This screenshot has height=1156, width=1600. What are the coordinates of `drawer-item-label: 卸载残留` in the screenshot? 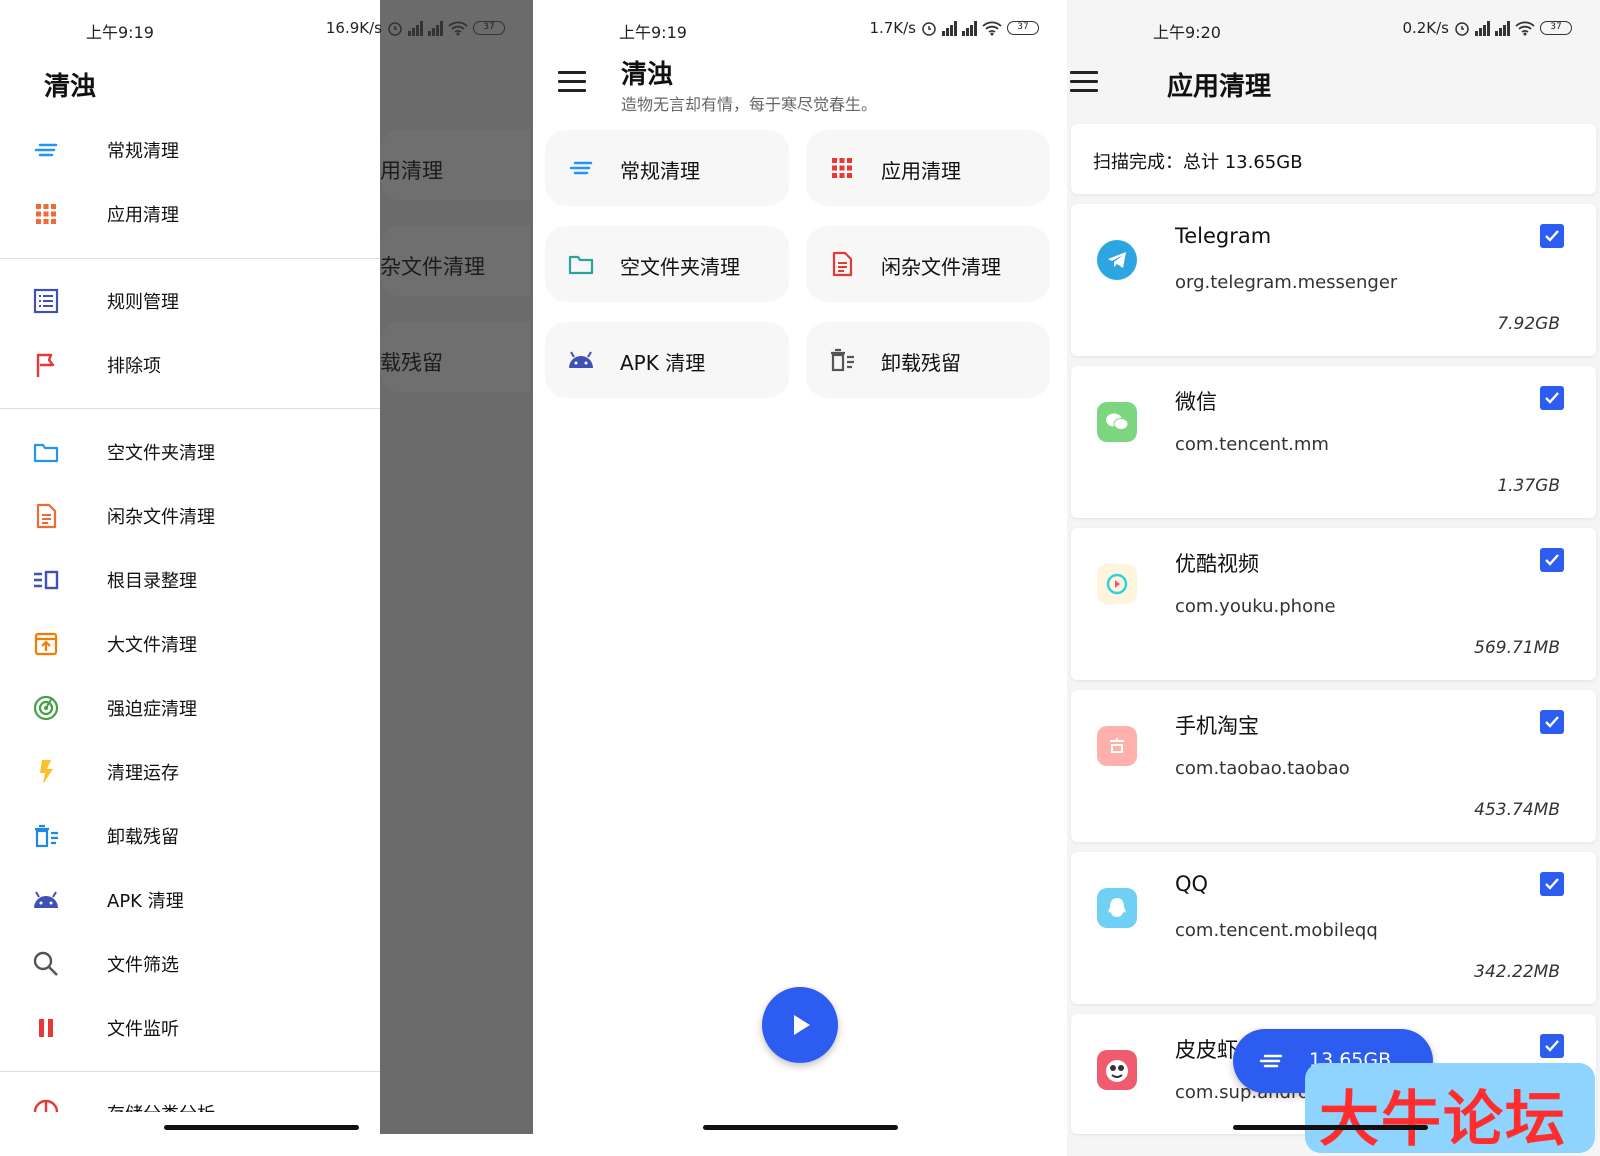 It's located at (143, 837).